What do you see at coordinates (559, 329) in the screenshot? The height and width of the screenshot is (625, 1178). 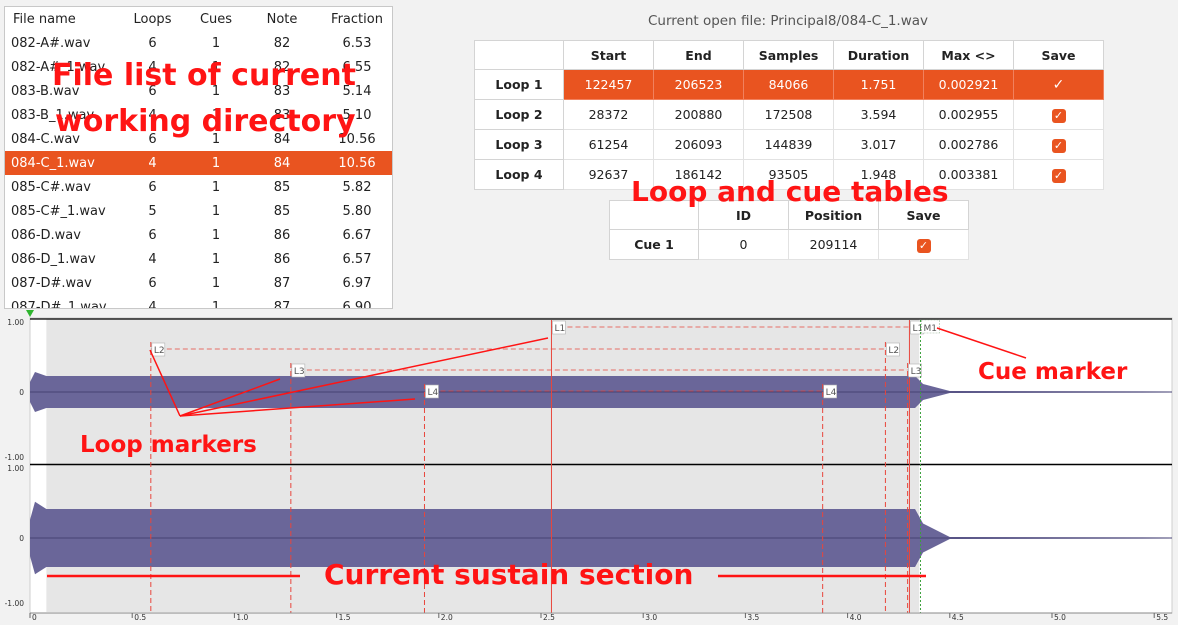 I see `loop-marker-label: L1` at bounding box center [559, 329].